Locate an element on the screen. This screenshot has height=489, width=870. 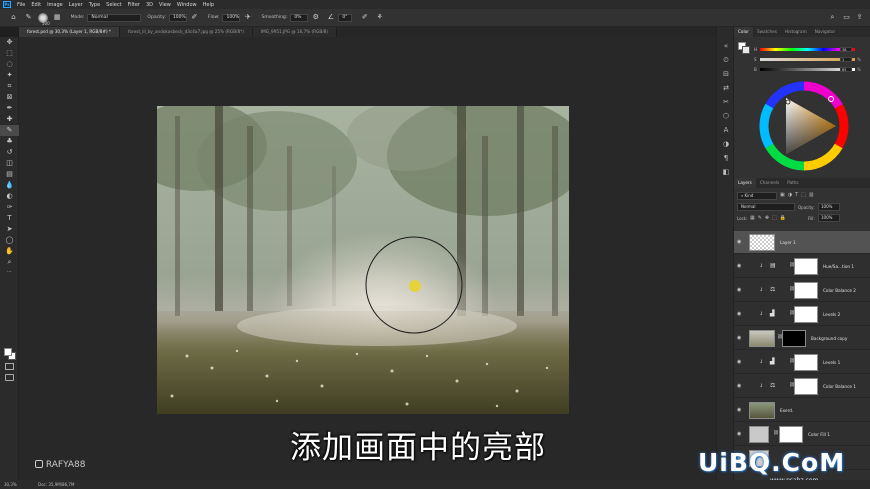
adjustments-icon: ⇄ is located at coordinates (726, 88).